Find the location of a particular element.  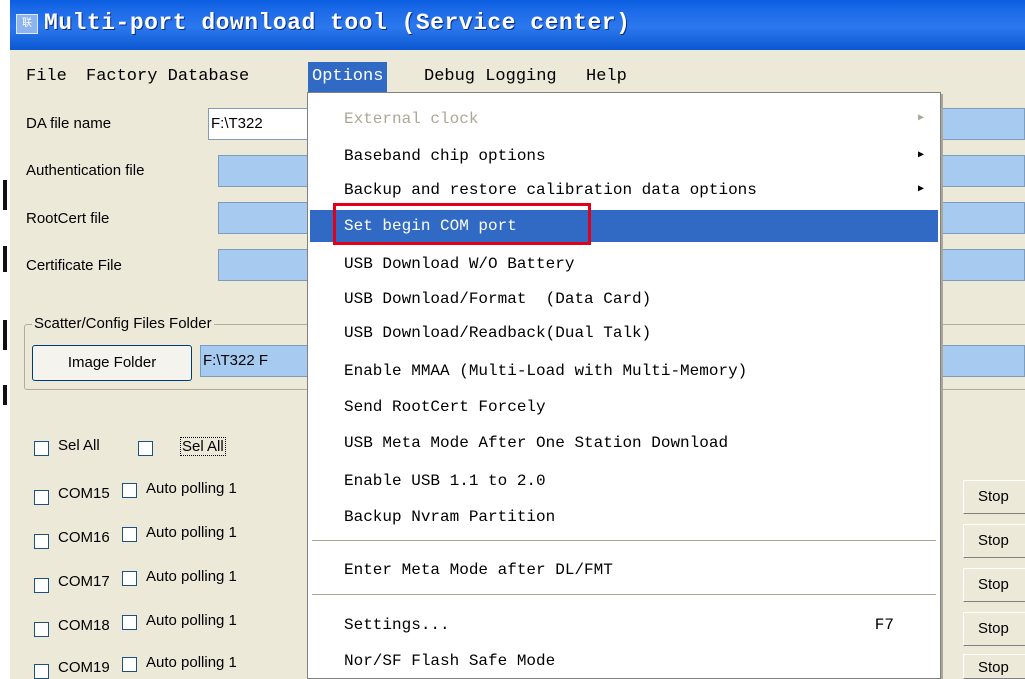

menu-file-label: File is located at coordinates (46, 76).